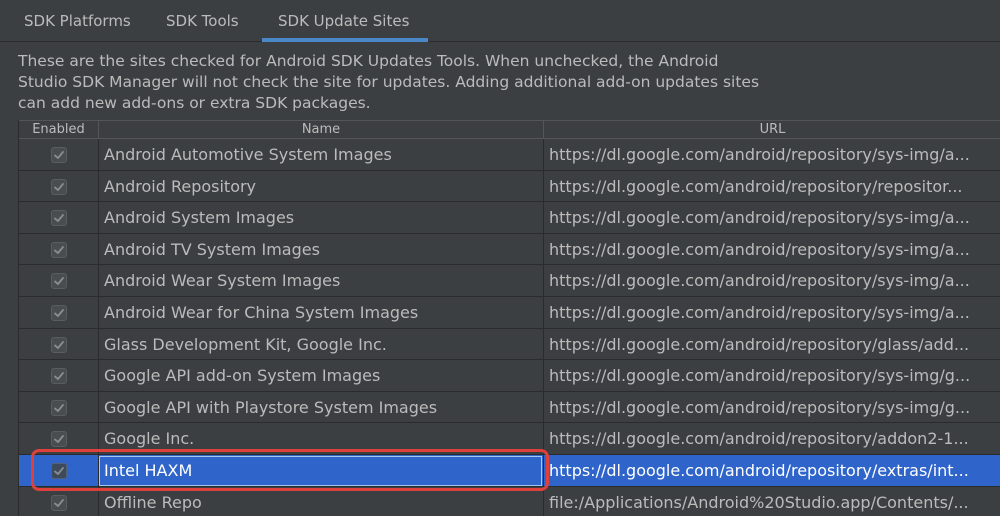  What do you see at coordinates (321, 471) in the screenshot?
I see `site-name-cell: Intel HAXM` at bounding box center [321, 471].